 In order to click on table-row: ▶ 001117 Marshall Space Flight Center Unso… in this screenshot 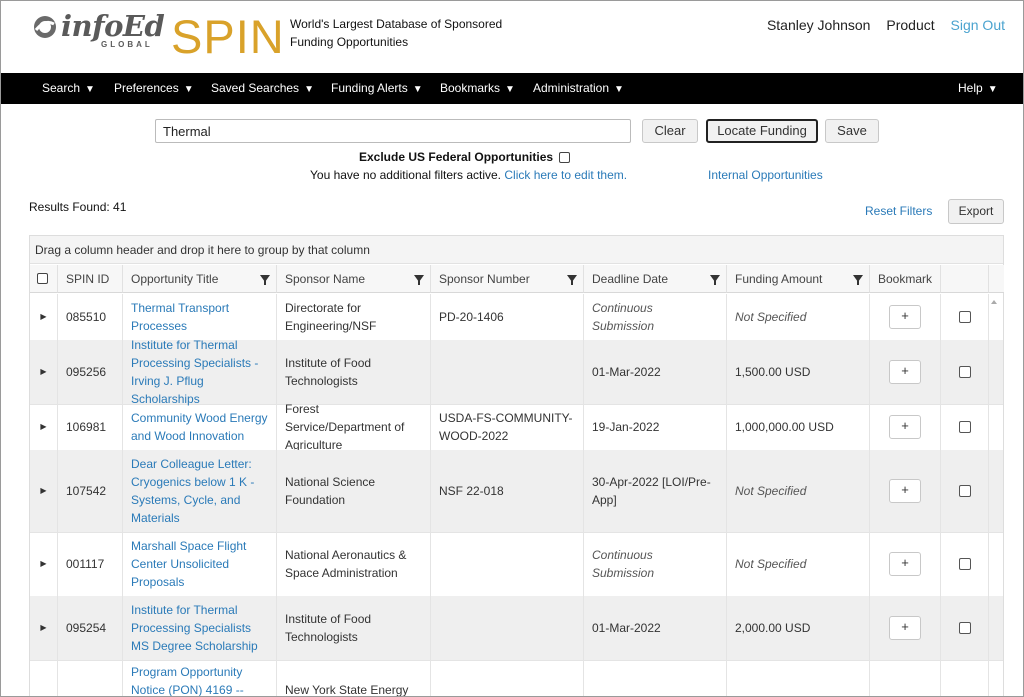, I will do `click(516, 564)`.